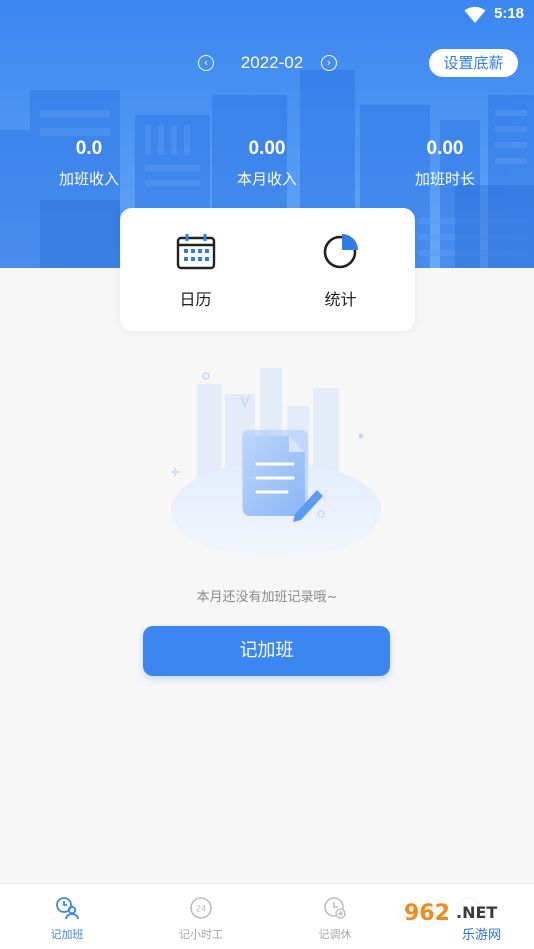 This screenshot has height=949, width=534. What do you see at coordinates (89, 148) in the screenshot?
I see `stat-value: 0.0` at bounding box center [89, 148].